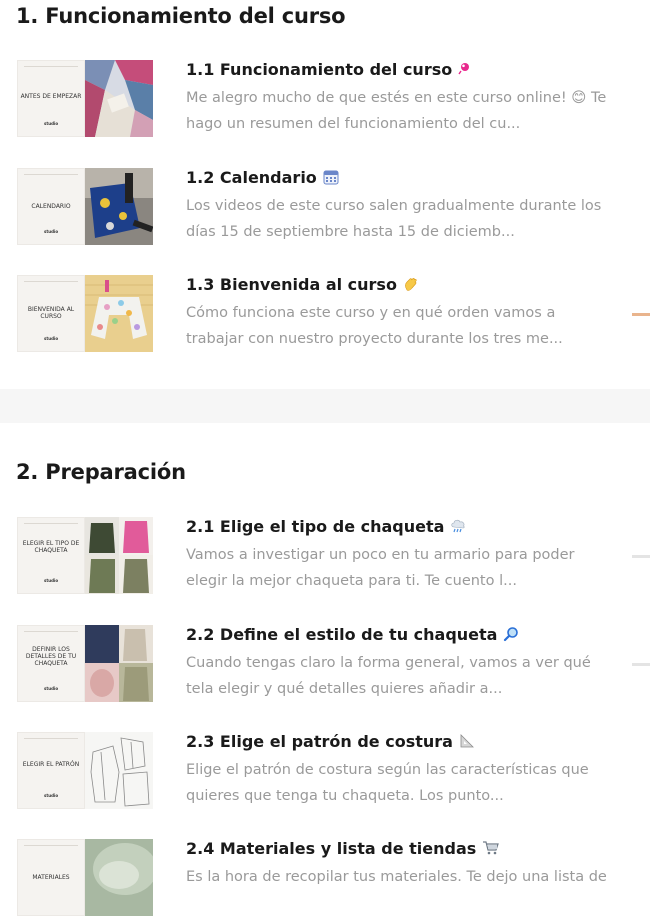 The image size is (650, 916). What do you see at coordinates (51, 764) in the screenshot?
I see `thumbnail-label: ELEGIR EL PATRÓN` at bounding box center [51, 764].